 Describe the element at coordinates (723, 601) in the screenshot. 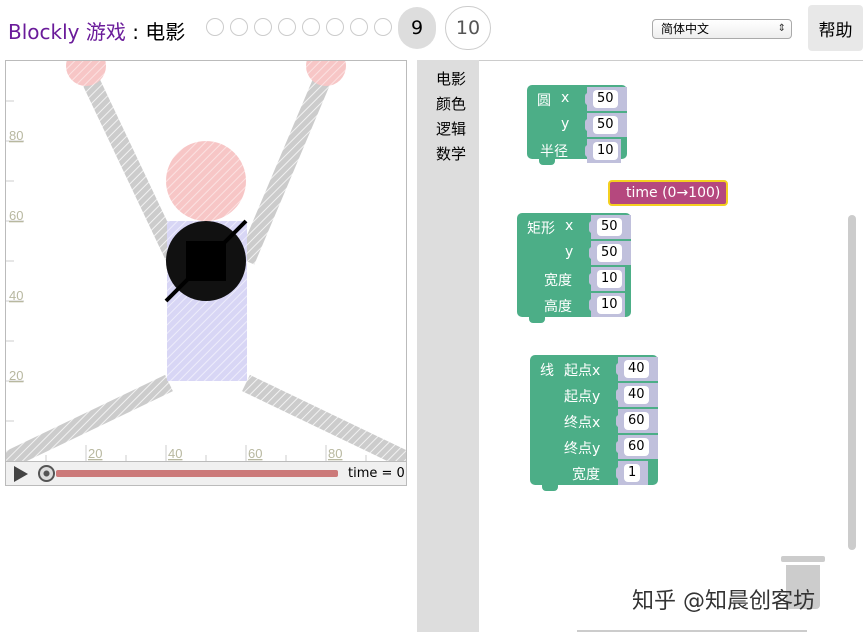

I see `watermark: 知乎 @知晨创客坊` at that location.